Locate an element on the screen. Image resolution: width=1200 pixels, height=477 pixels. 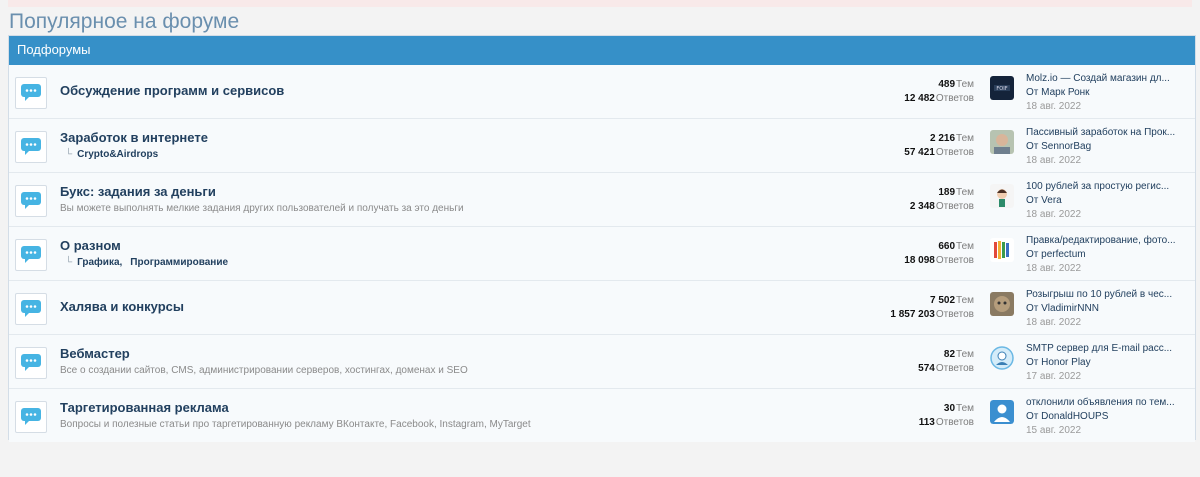
thread-count: 2 216 is located at coordinates (942, 138).